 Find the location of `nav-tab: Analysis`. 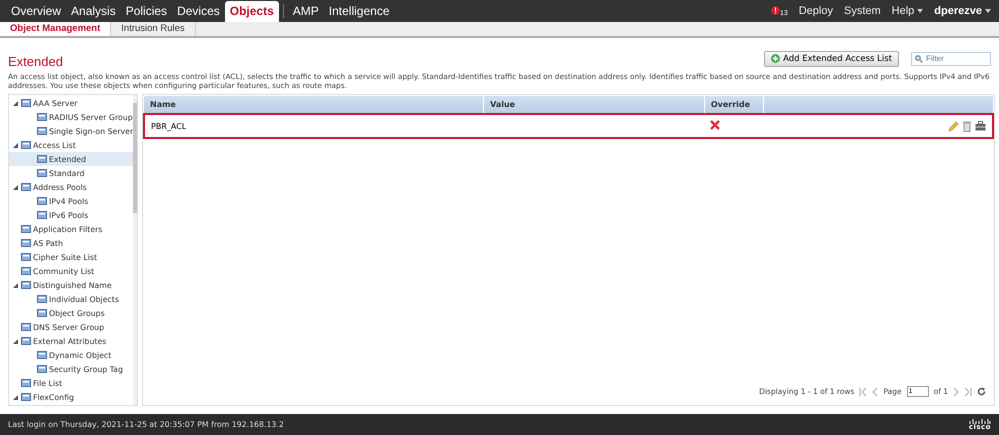

nav-tab: Analysis is located at coordinates (93, 11).